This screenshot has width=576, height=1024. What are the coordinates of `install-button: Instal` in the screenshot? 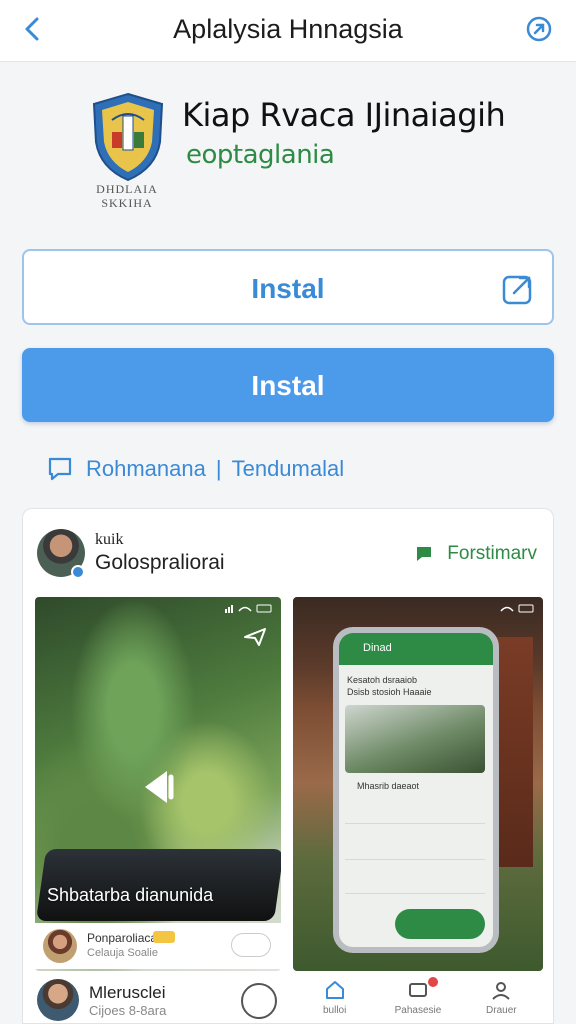 It's located at (288, 385).